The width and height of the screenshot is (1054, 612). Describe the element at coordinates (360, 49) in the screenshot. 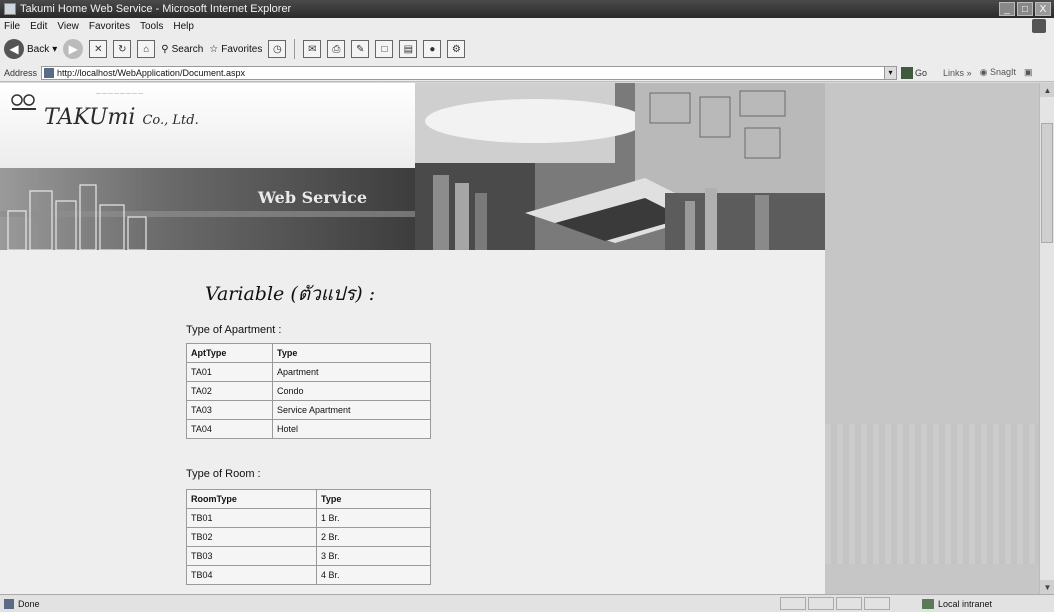

I see `edit-button: ✎` at that location.